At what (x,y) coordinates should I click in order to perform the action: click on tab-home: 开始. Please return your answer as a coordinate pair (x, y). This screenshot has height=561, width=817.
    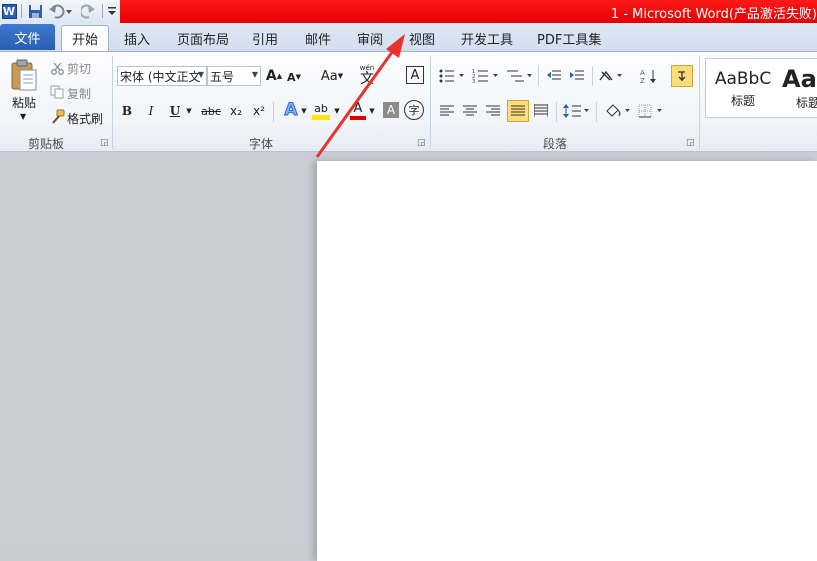
    Looking at the image, I should click on (85, 38).